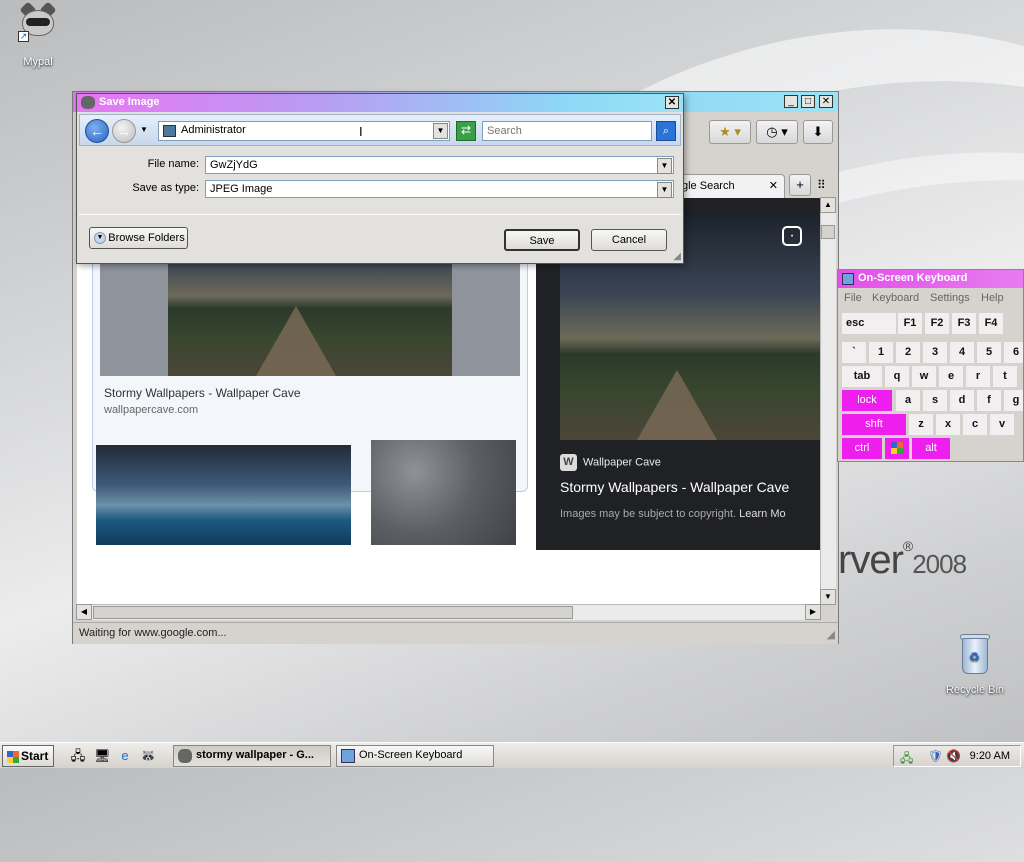 This screenshot has width=1024, height=862. I want to click on key-6: 6, so click(1013, 352).